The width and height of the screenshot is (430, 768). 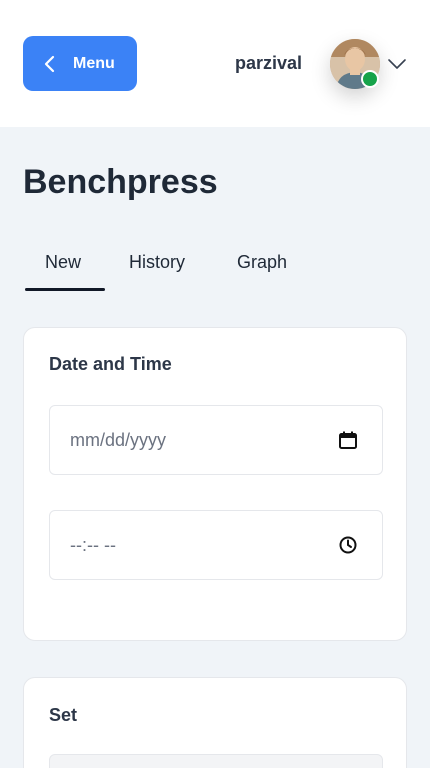 What do you see at coordinates (63, 715) in the screenshot?
I see `set-card-title: Set` at bounding box center [63, 715].